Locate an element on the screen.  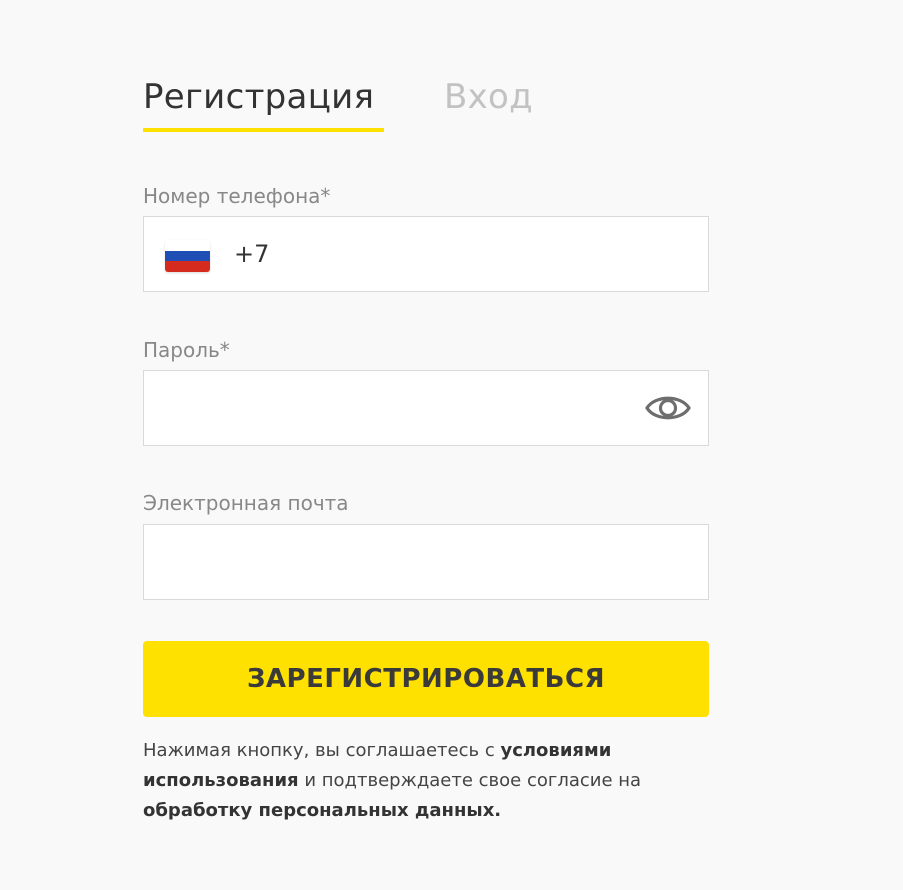
password-field is located at coordinates (426, 408).